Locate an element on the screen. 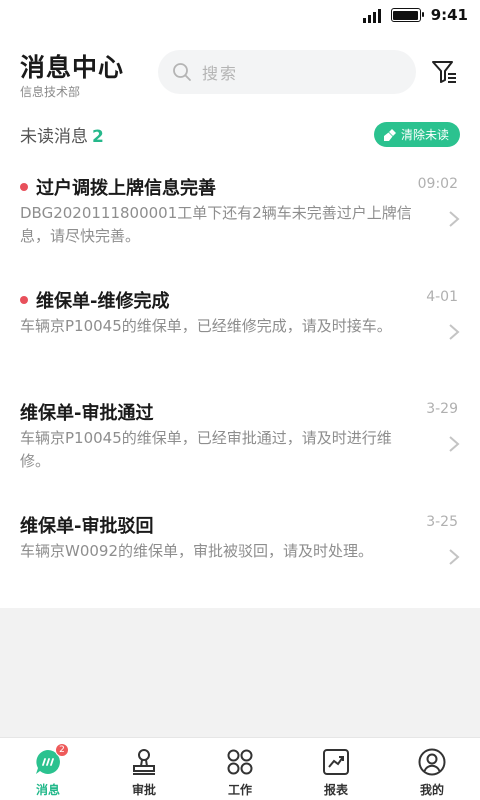 The height and width of the screenshot is (800, 480). message-body: DBG2020111800001工单下还有2辆车未完善过户上牌信息，请尽快完善。 is located at coordinates (216, 224).